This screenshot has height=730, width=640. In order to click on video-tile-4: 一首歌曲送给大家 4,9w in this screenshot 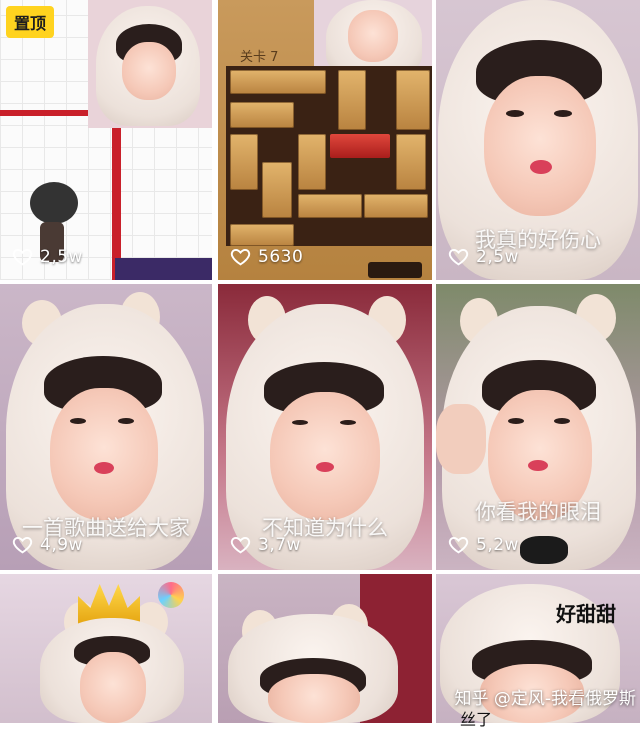, I will do `click(106, 427)`.